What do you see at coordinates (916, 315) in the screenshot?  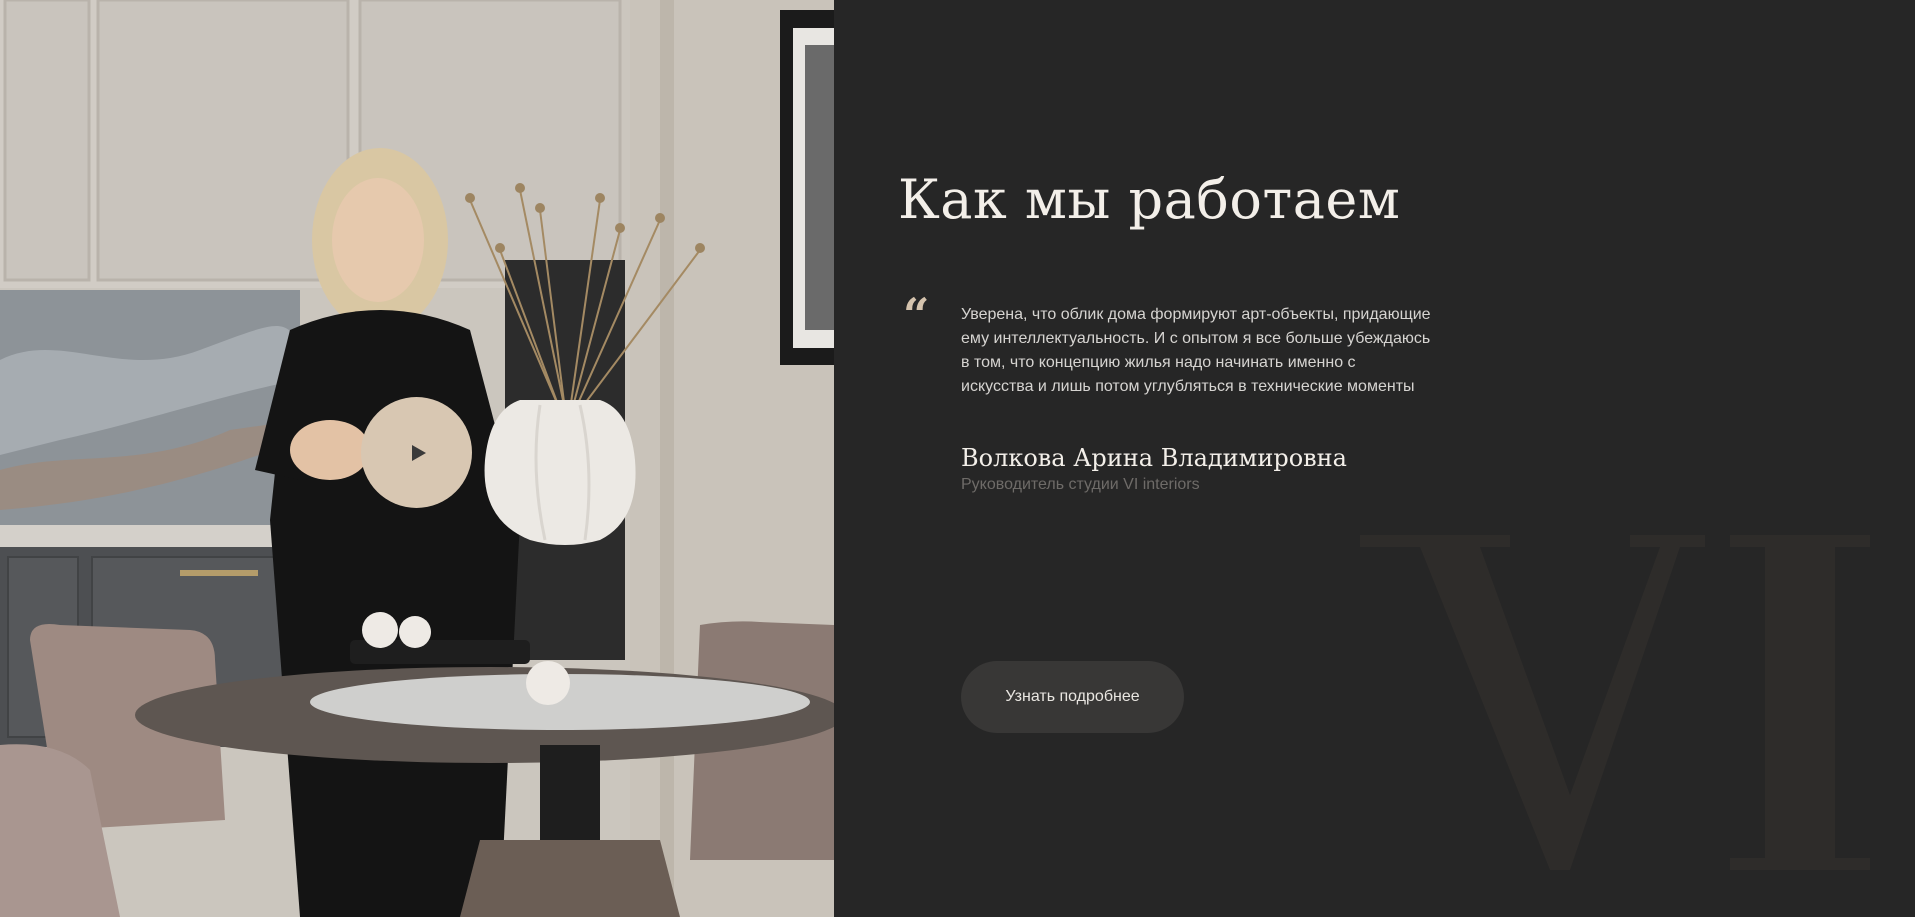 I see `quote-mark-icon: “` at bounding box center [916, 315].